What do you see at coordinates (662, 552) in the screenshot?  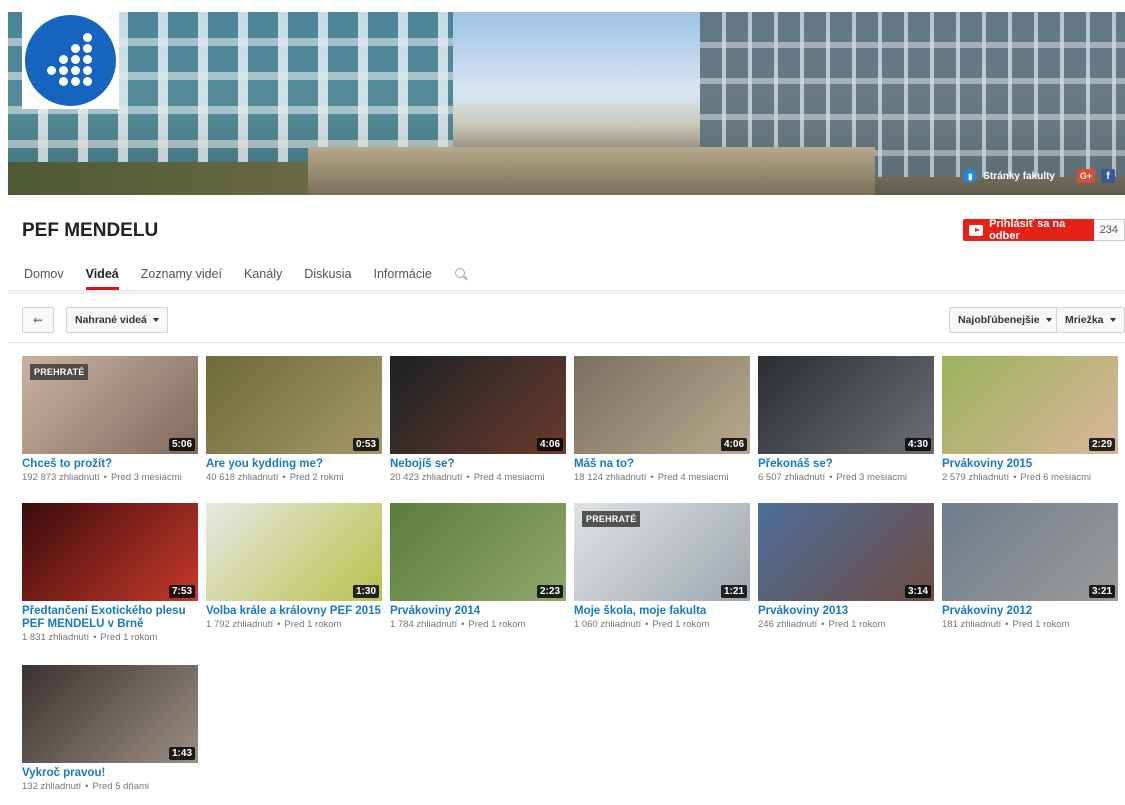 I see `video-thumbnail: PREHRATÉ 1:21` at bounding box center [662, 552].